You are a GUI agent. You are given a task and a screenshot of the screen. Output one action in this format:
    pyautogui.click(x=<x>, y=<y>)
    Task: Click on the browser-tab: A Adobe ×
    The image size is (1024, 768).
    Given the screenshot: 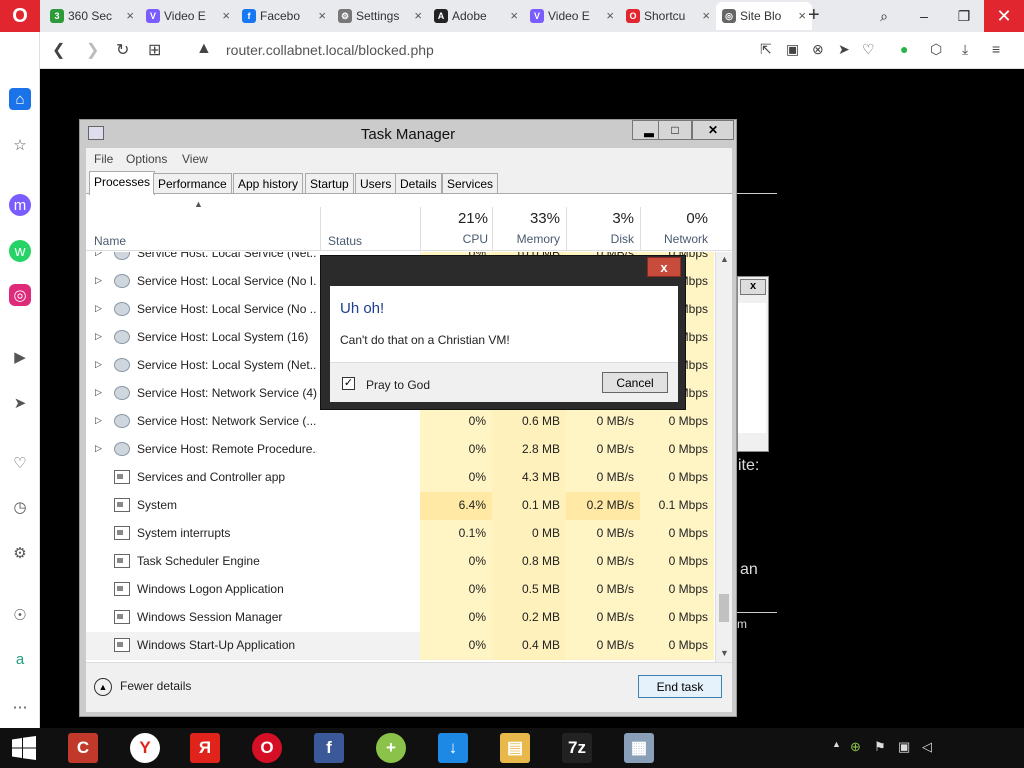 What is the action you would take?
    pyautogui.click(x=476, y=16)
    